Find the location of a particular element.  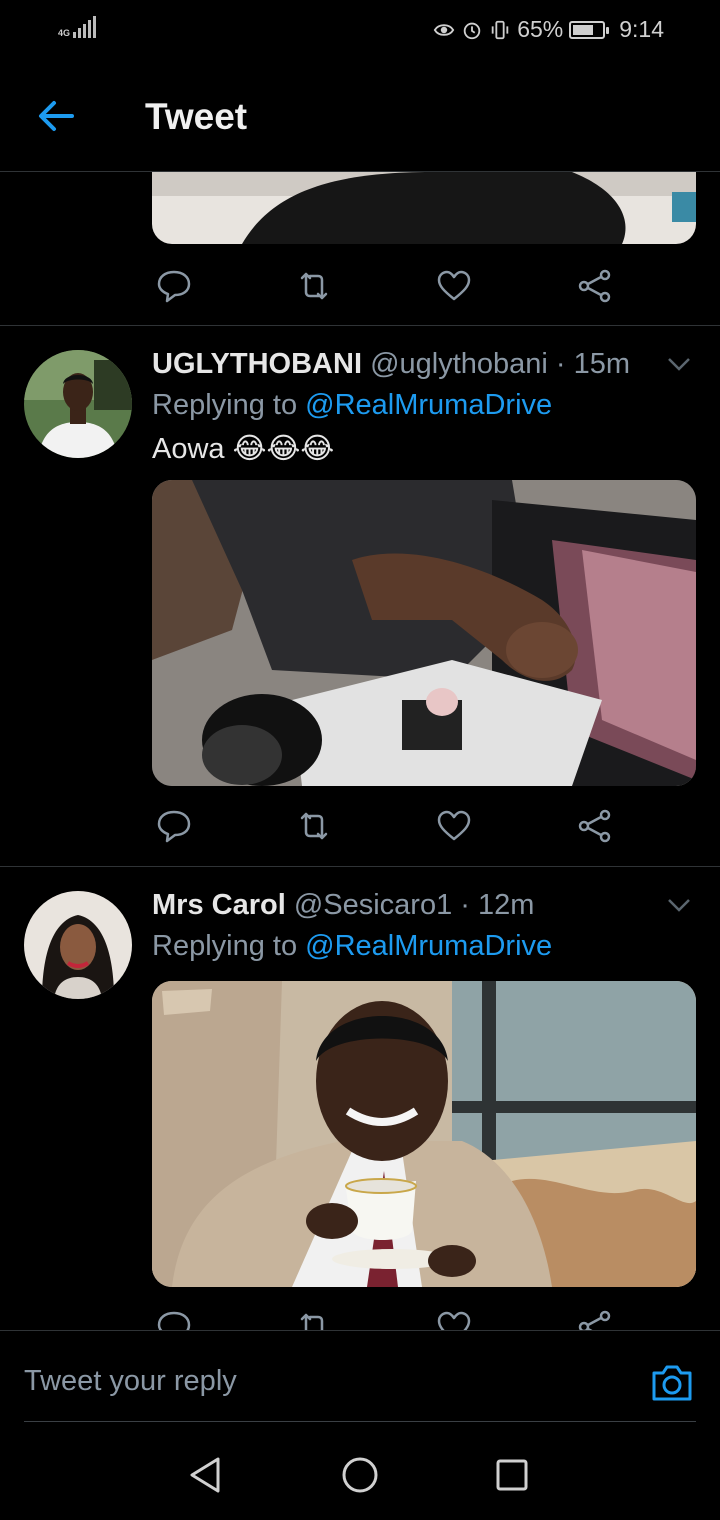

nav-recents-icon is located at coordinates (512, 1475).